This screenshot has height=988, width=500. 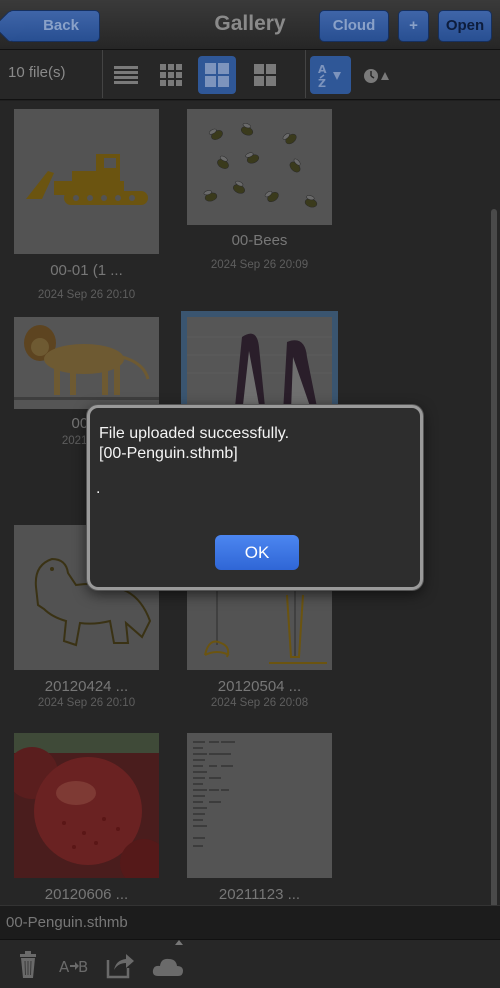 I want to click on list-view-button, so click(x=126, y=75).